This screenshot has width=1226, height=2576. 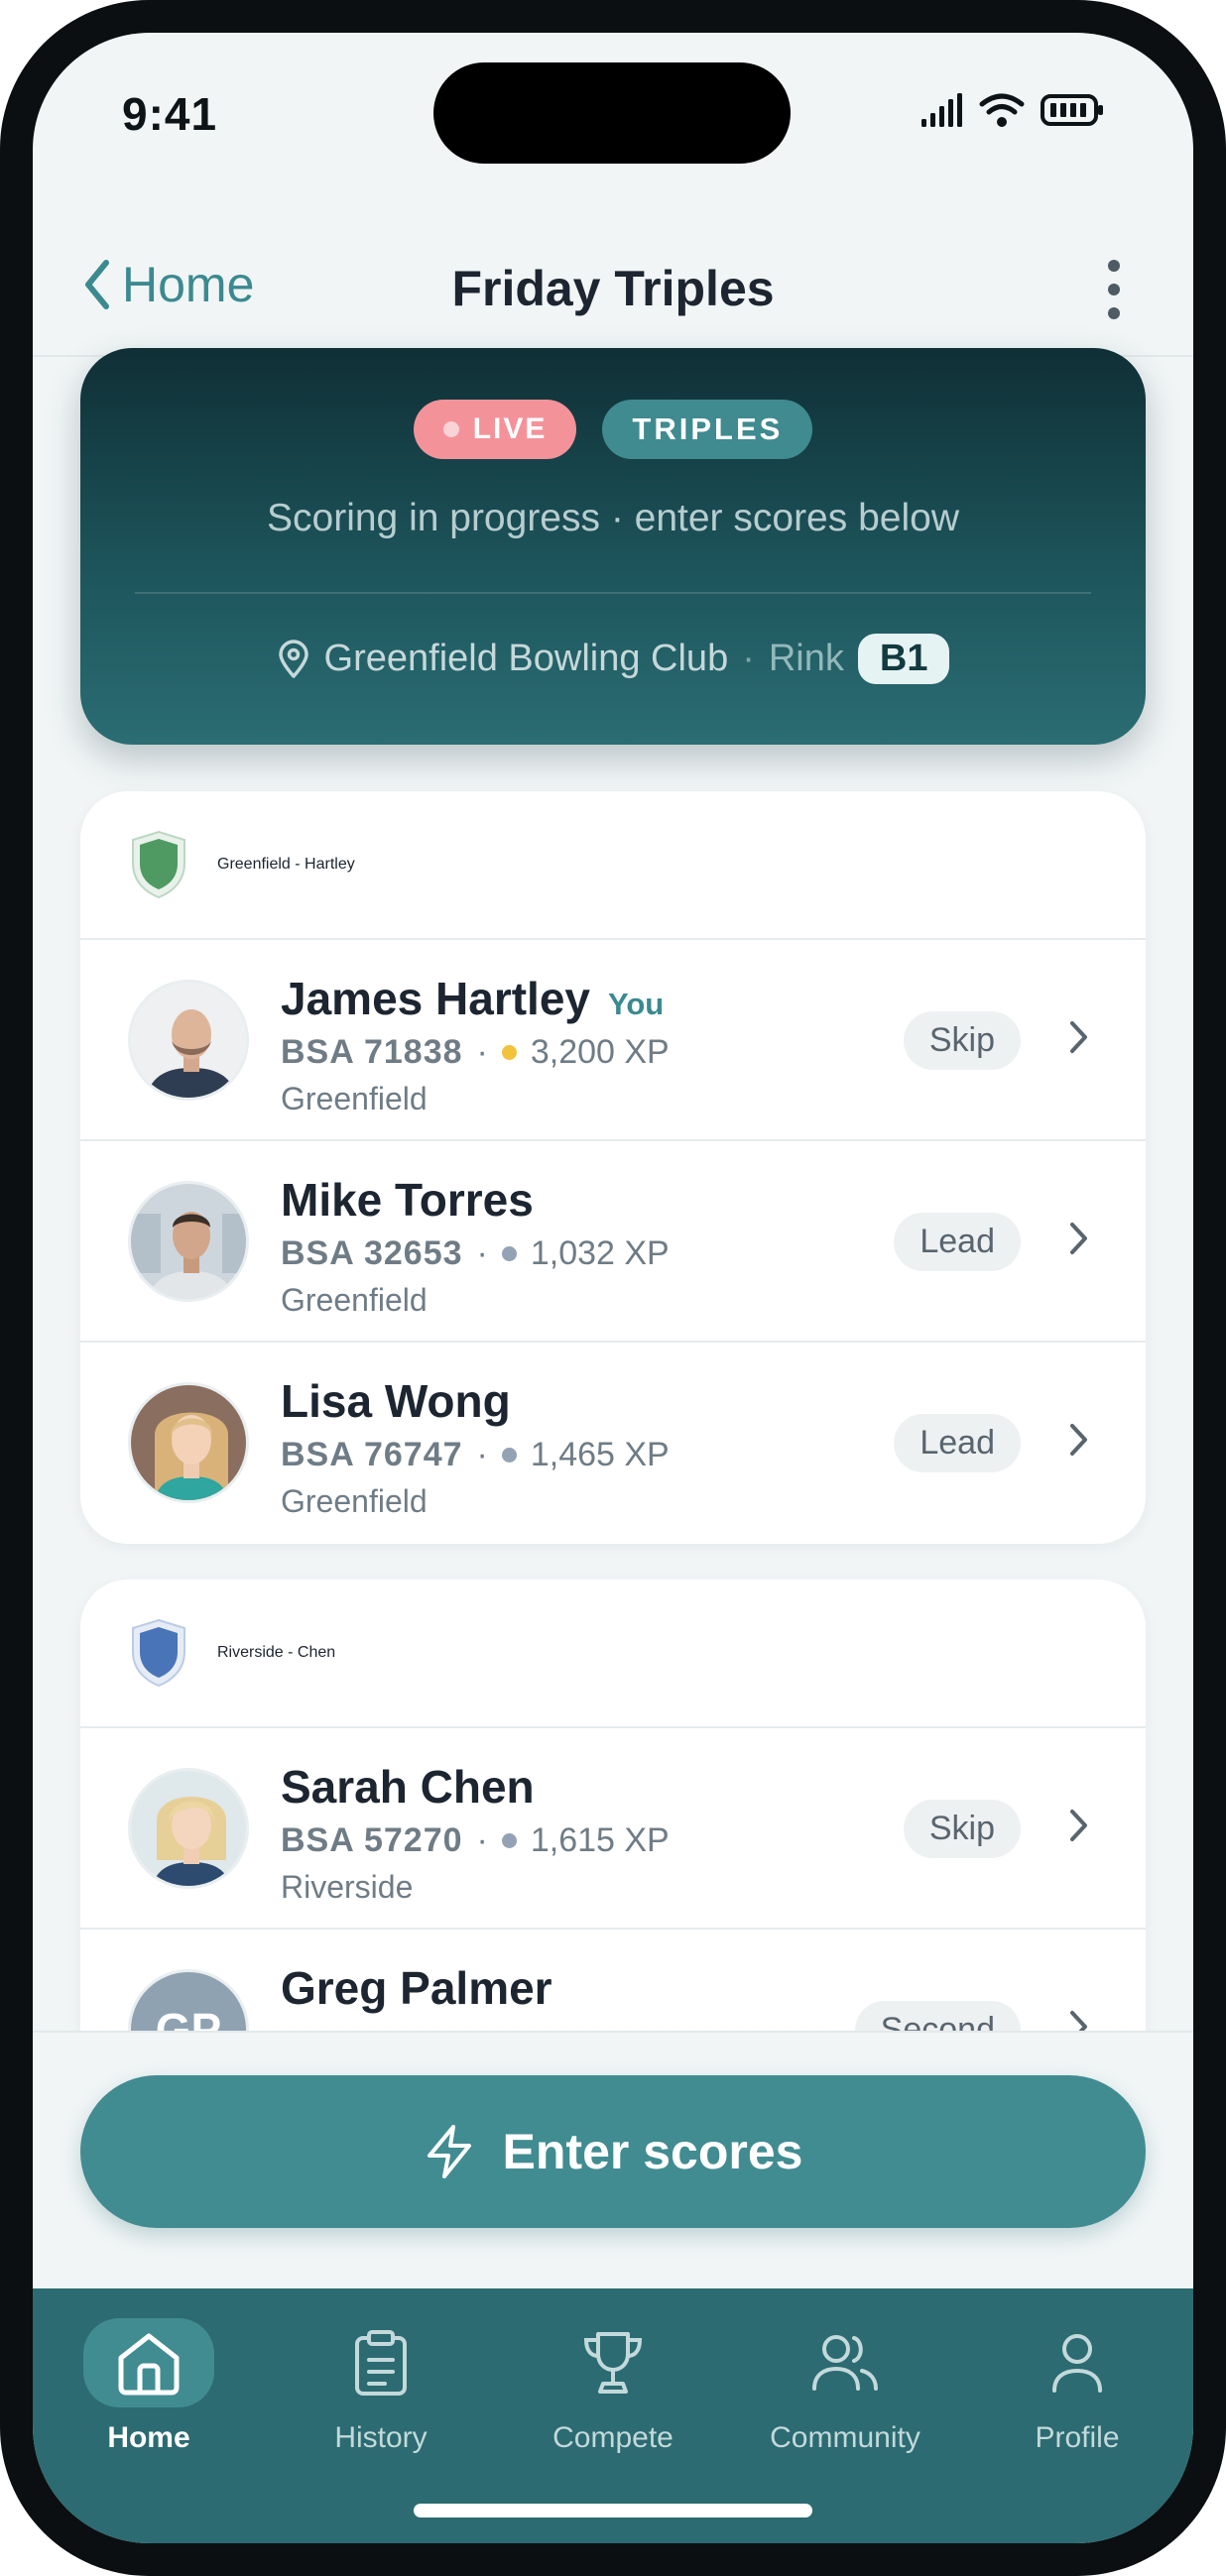 I want to click on player-name: Sarah Chen, so click(x=408, y=1787).